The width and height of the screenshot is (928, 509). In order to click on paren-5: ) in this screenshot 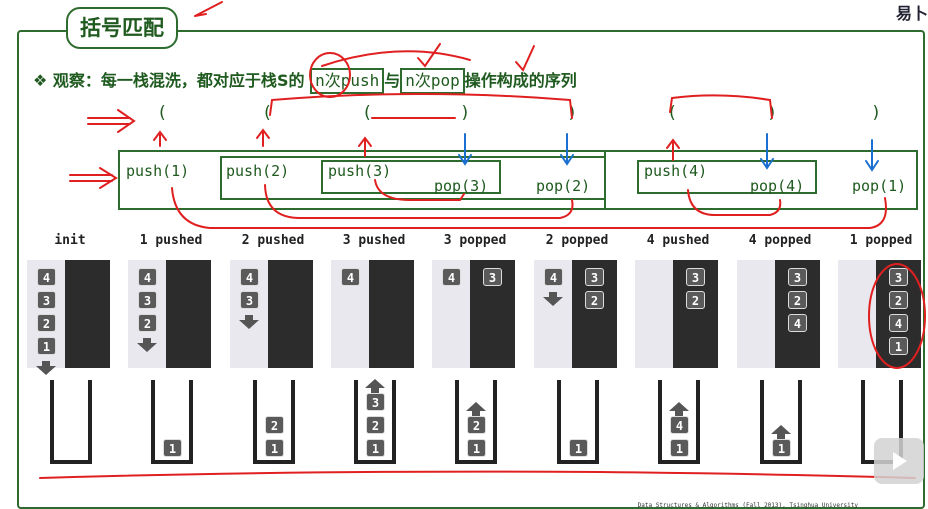, I will do `click(572, 113)`.